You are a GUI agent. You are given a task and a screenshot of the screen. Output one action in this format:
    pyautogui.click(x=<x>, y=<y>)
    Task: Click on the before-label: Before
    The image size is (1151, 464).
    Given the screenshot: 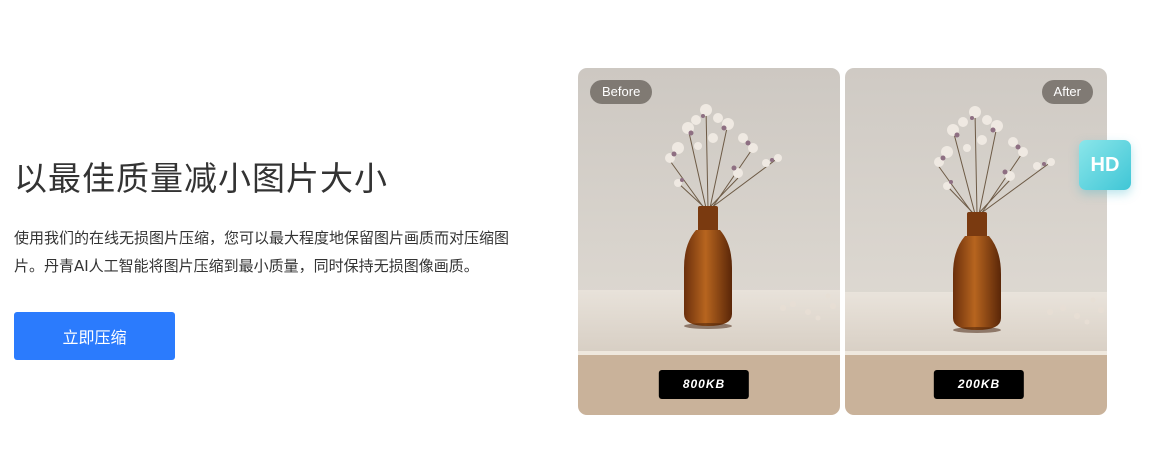 What is the action you would take?
    pyautogui.click(x=621, y=92)
    